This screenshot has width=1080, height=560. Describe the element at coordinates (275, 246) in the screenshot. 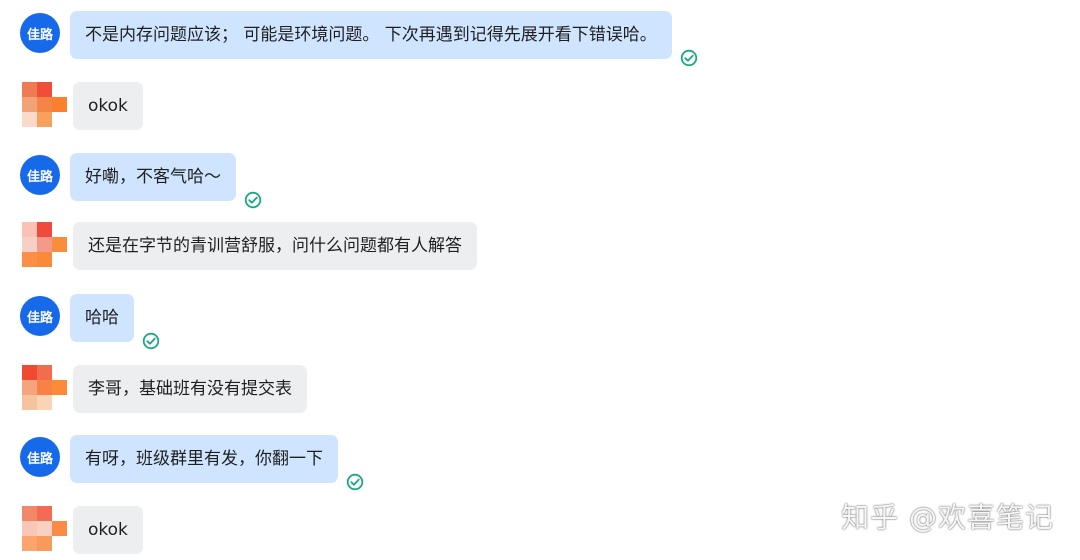

I see `contact-message-bubble: 还是在字节的青训营舒服，问什么问题都有人解答` at that location.